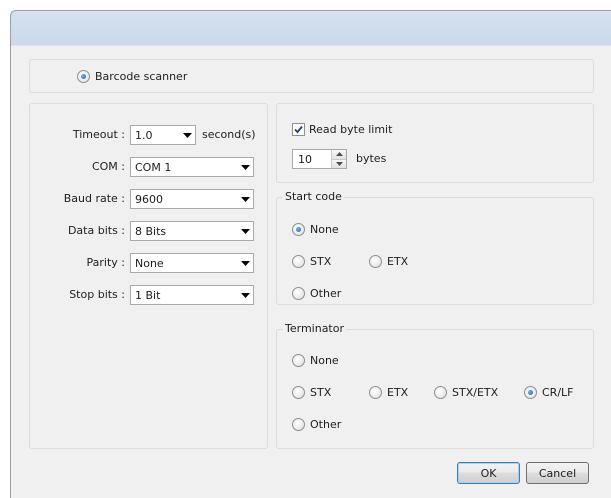 The height and width of the screenshot is (498, 611). What do you see at coordinates (314, 329) in the screenshot?
I see `terminator-title: Terminator` at bounding box center [314, 329].